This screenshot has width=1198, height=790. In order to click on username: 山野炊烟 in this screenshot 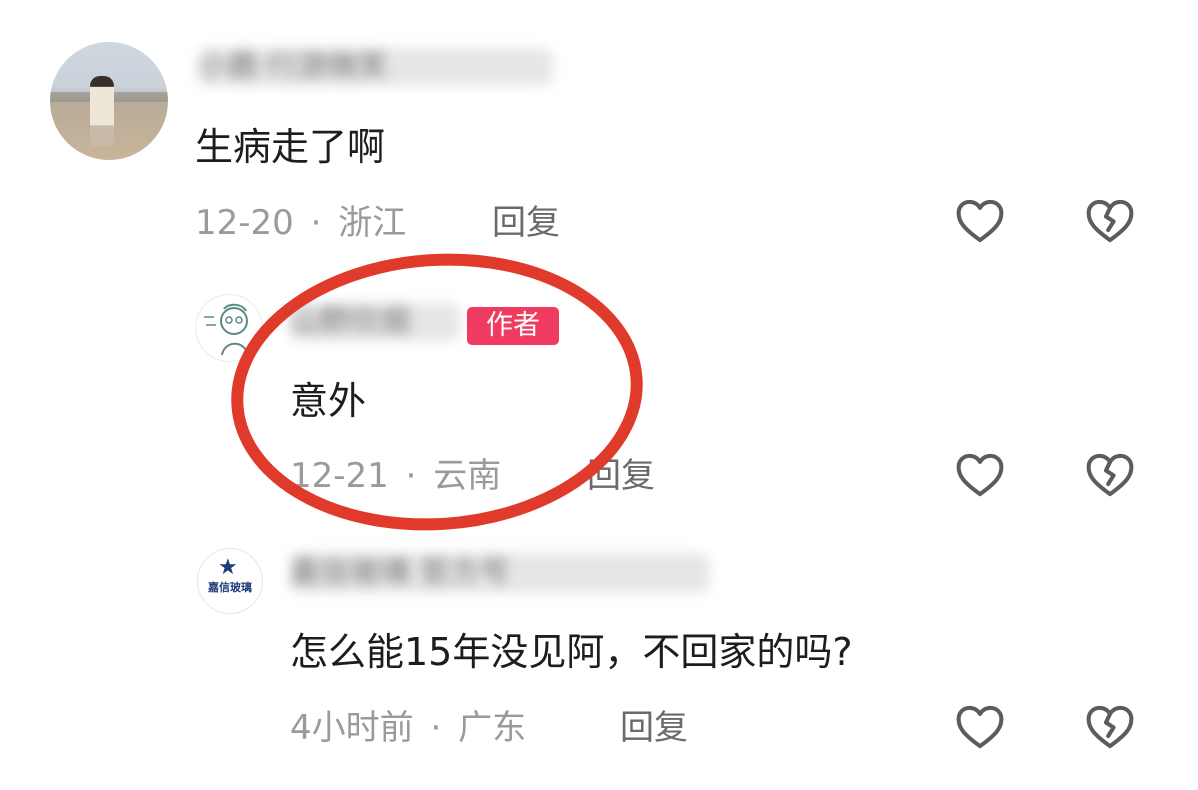, I will do `click(375, 322)`.